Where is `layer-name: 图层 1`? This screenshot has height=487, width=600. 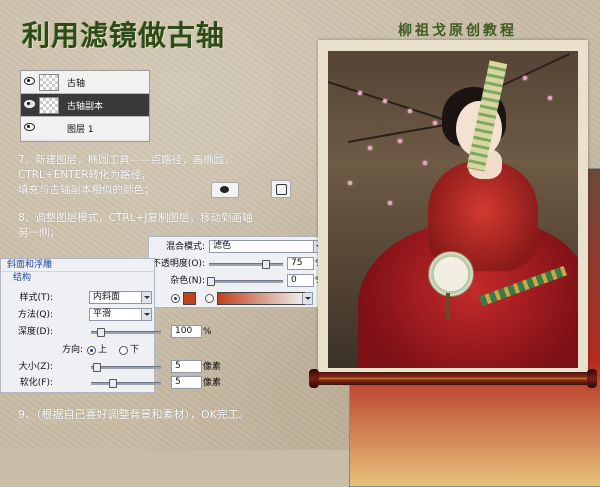 layer-name: 图层 1 is located at coordinates (80, 130).